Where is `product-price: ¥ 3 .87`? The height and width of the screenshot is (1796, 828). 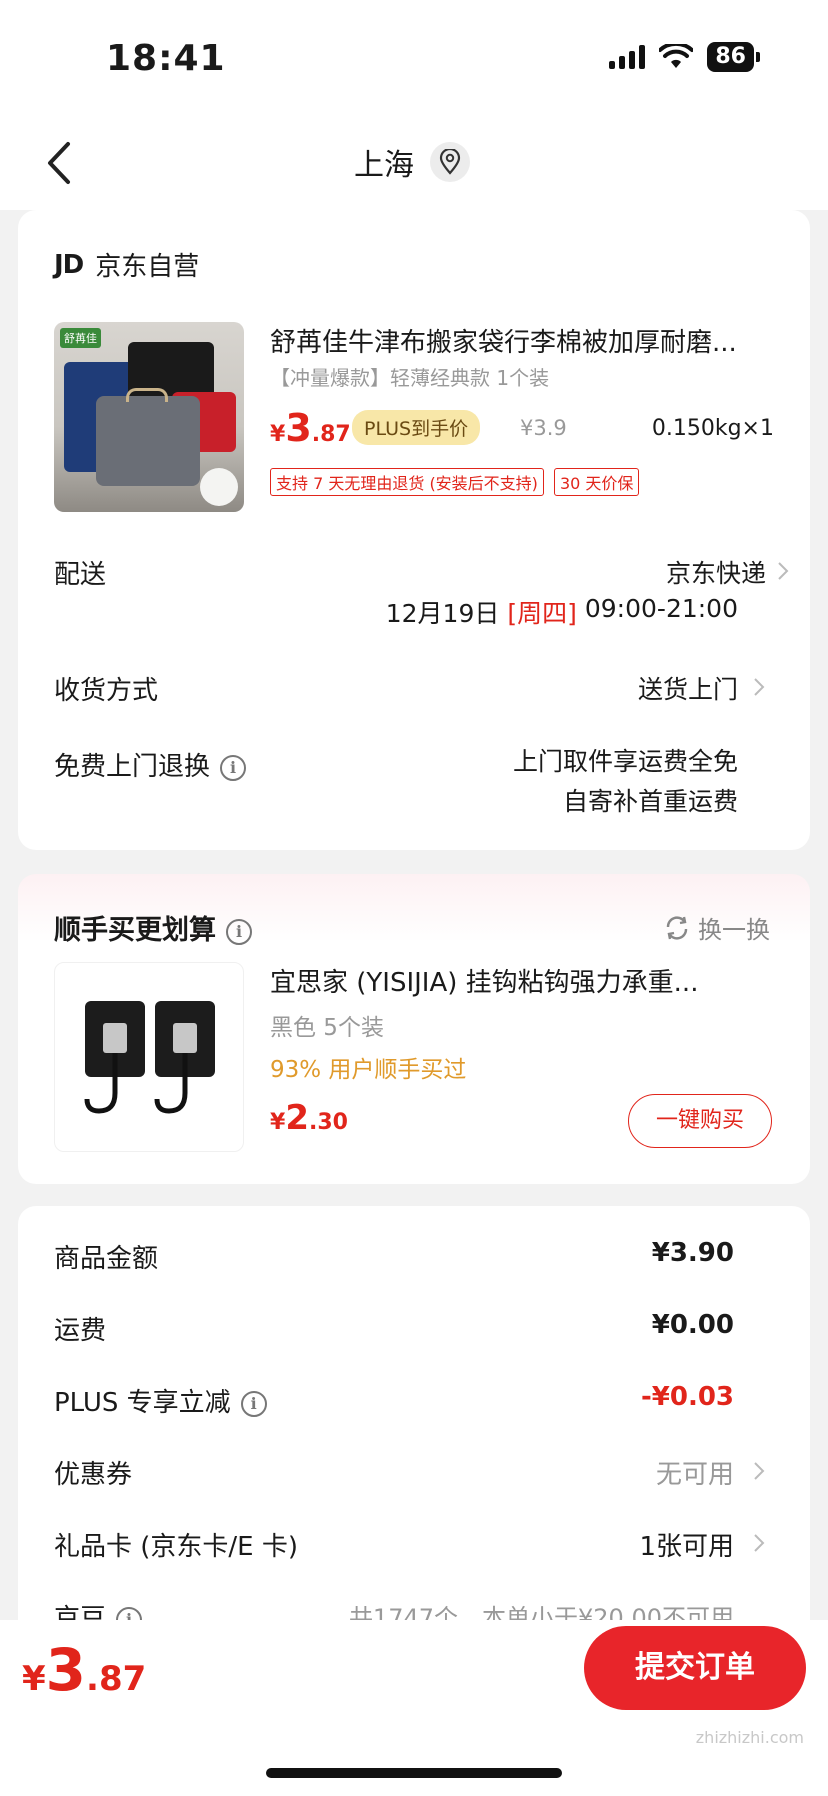 product-price: ¥ 3 .87 is located at coordinates (310, 428).